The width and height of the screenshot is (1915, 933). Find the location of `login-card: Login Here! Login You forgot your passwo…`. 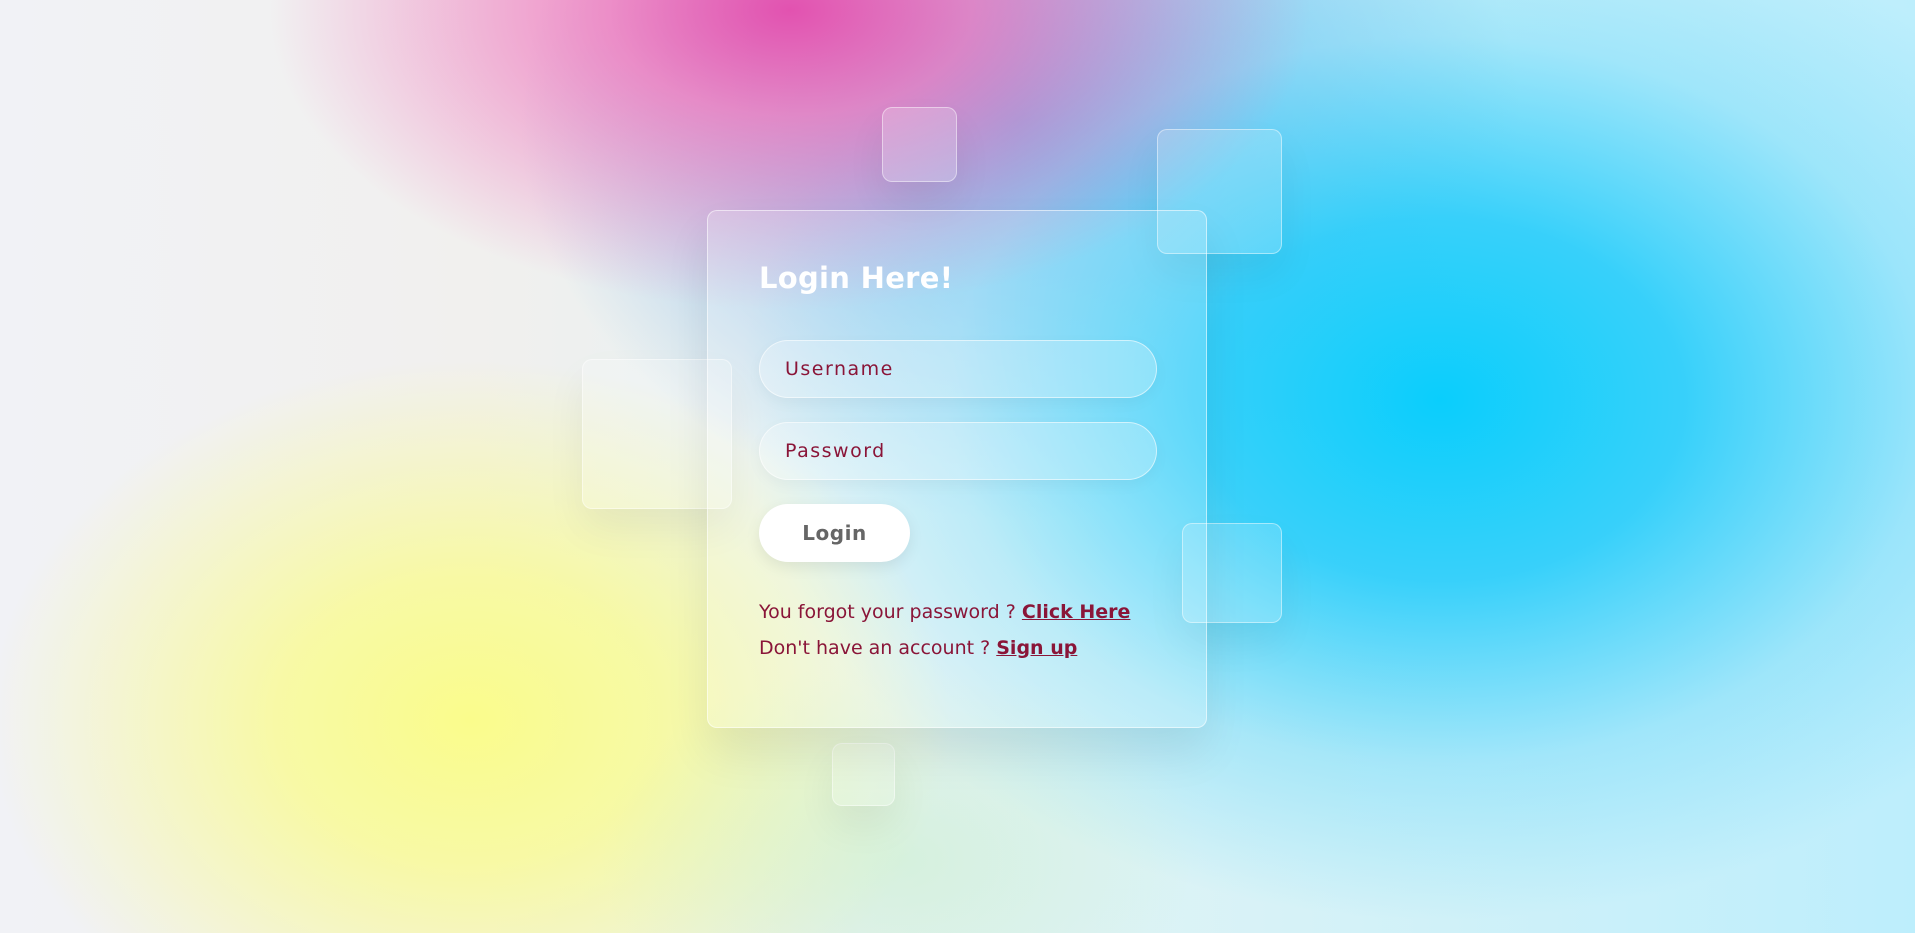

login-card: Login Here! Login You forgot your passwo… is located at coordinates (957, 469).